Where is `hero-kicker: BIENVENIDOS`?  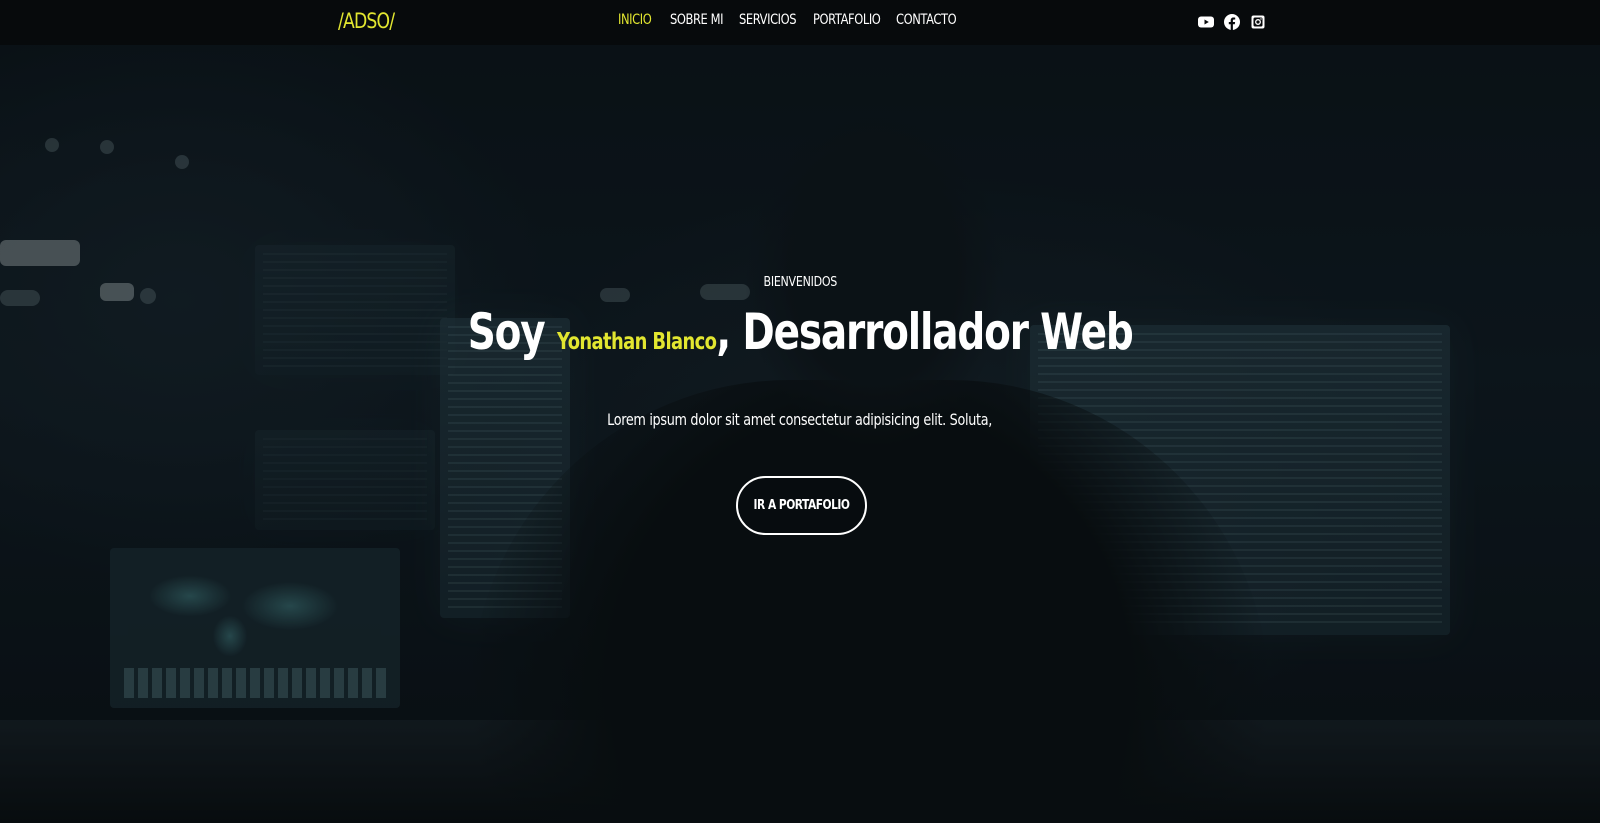
hero-kicker: BIENVENIDOS is located at coordinates (800, 282).